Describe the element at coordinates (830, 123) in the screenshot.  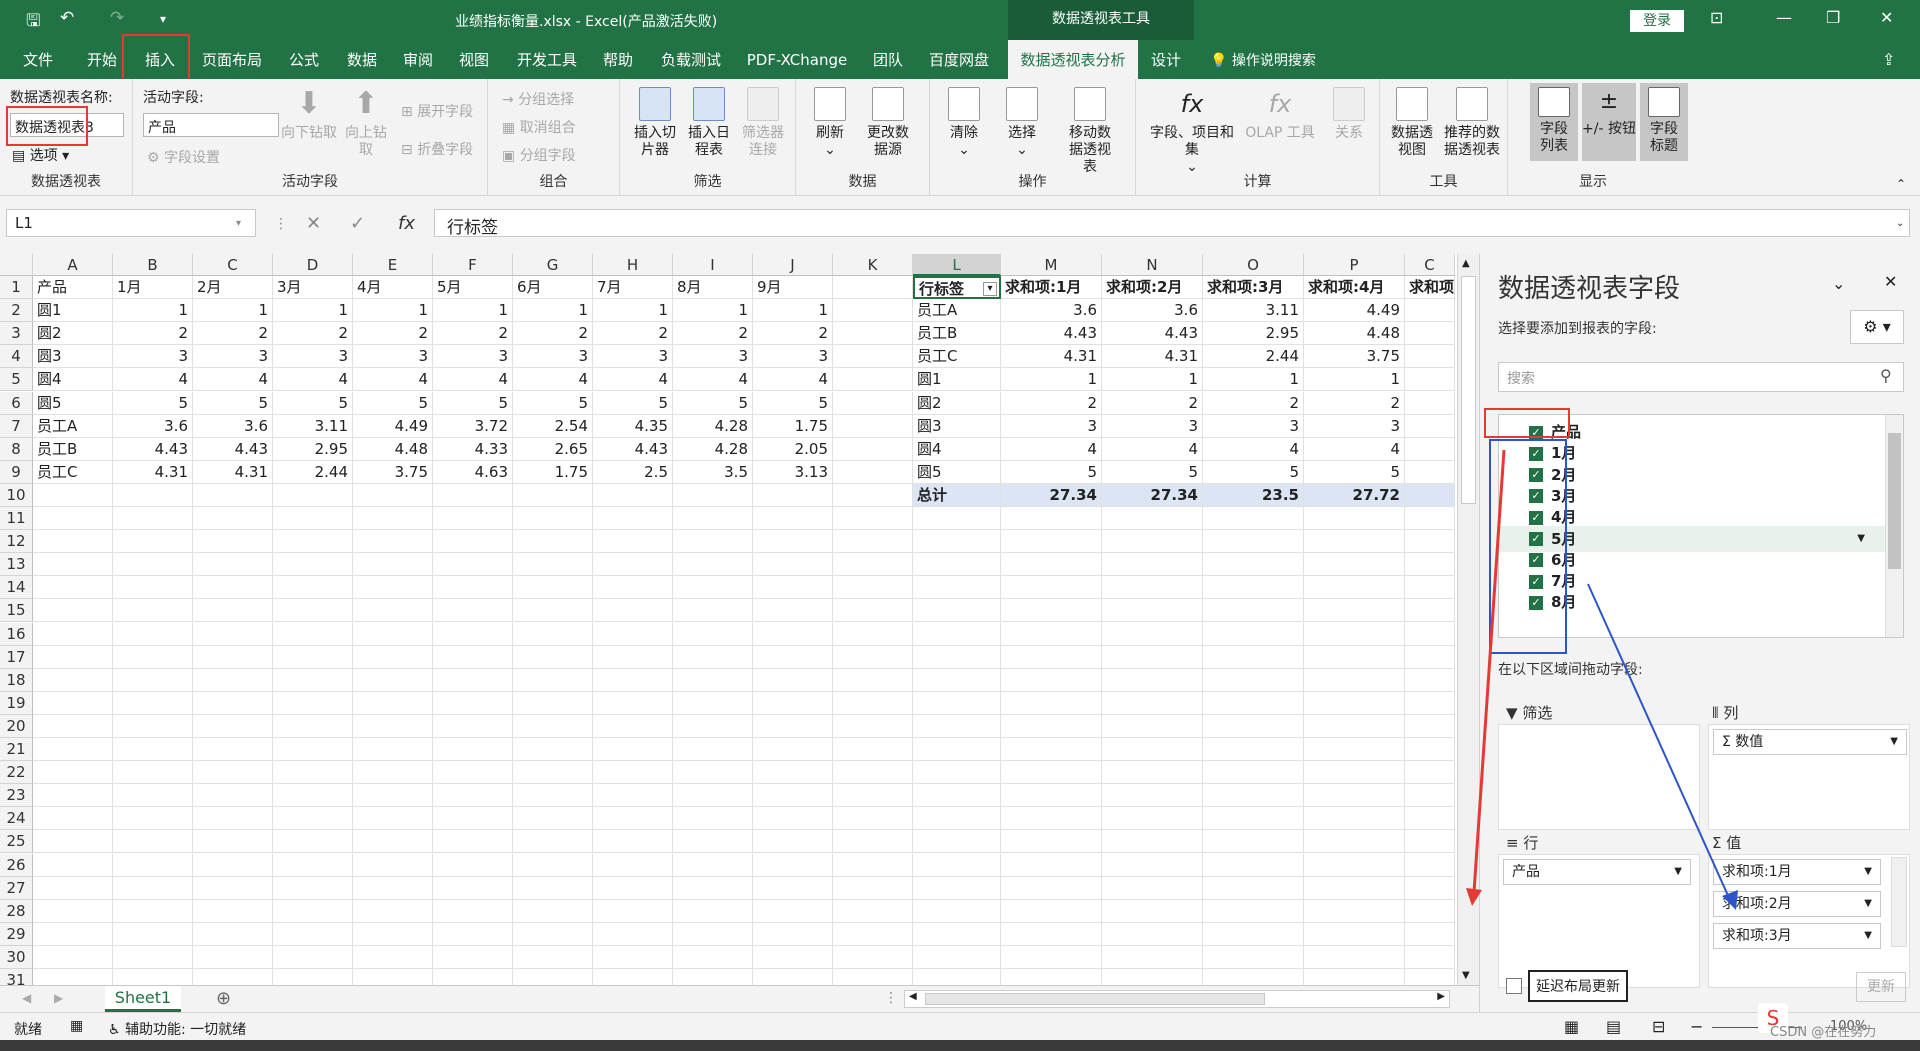
I see `refresh-button: 刷新 ⌄` at that location.